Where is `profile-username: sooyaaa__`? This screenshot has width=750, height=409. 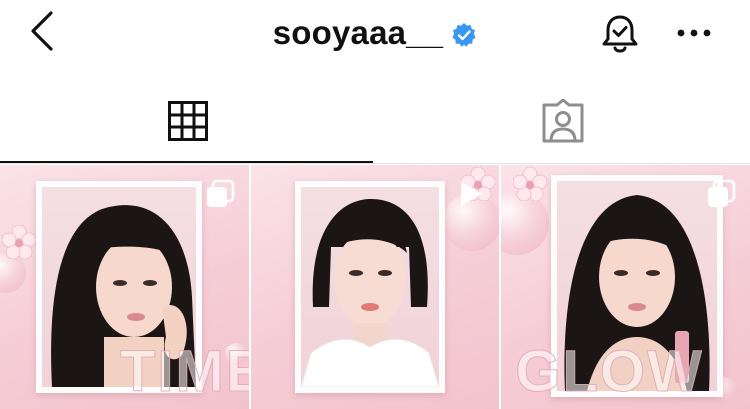 profile-username: sooyaaa__ is located at coordinates (358, 32).